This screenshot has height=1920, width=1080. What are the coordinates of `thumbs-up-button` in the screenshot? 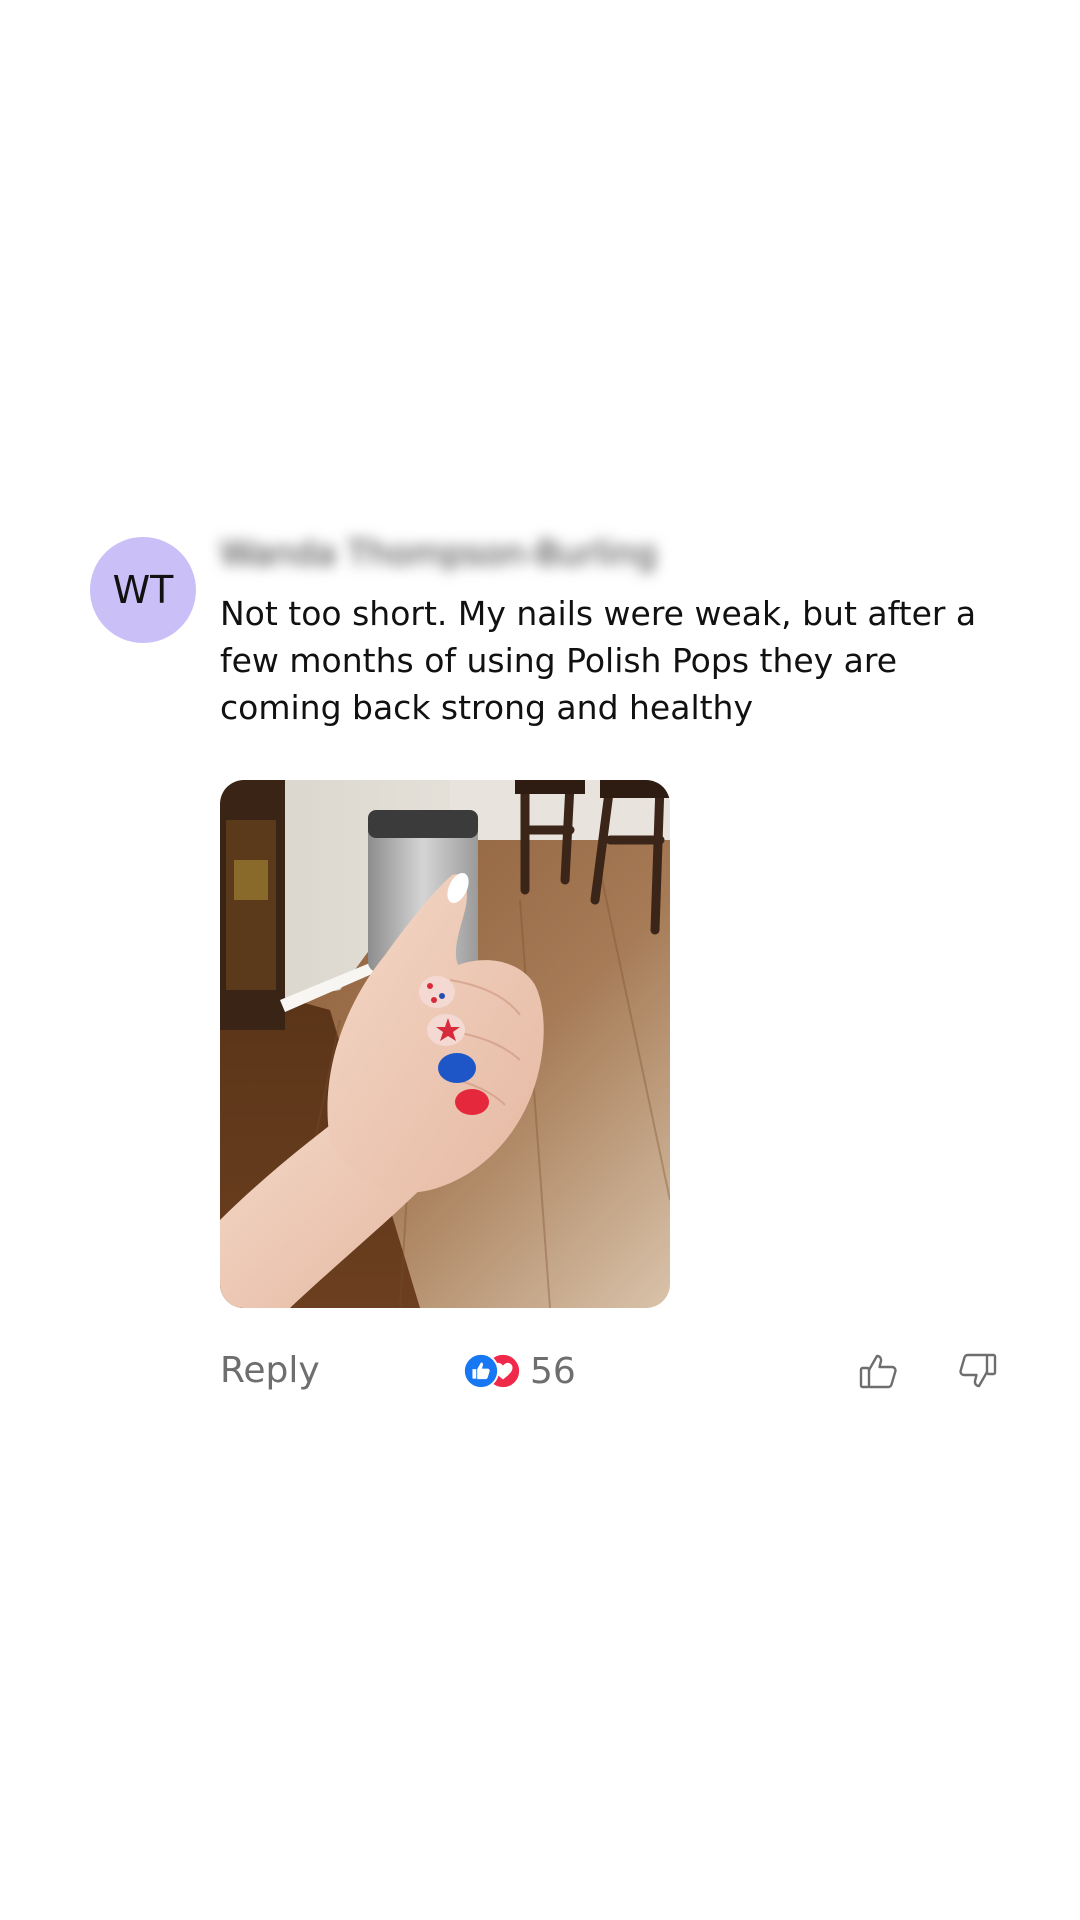 It's located at (879, 1371).